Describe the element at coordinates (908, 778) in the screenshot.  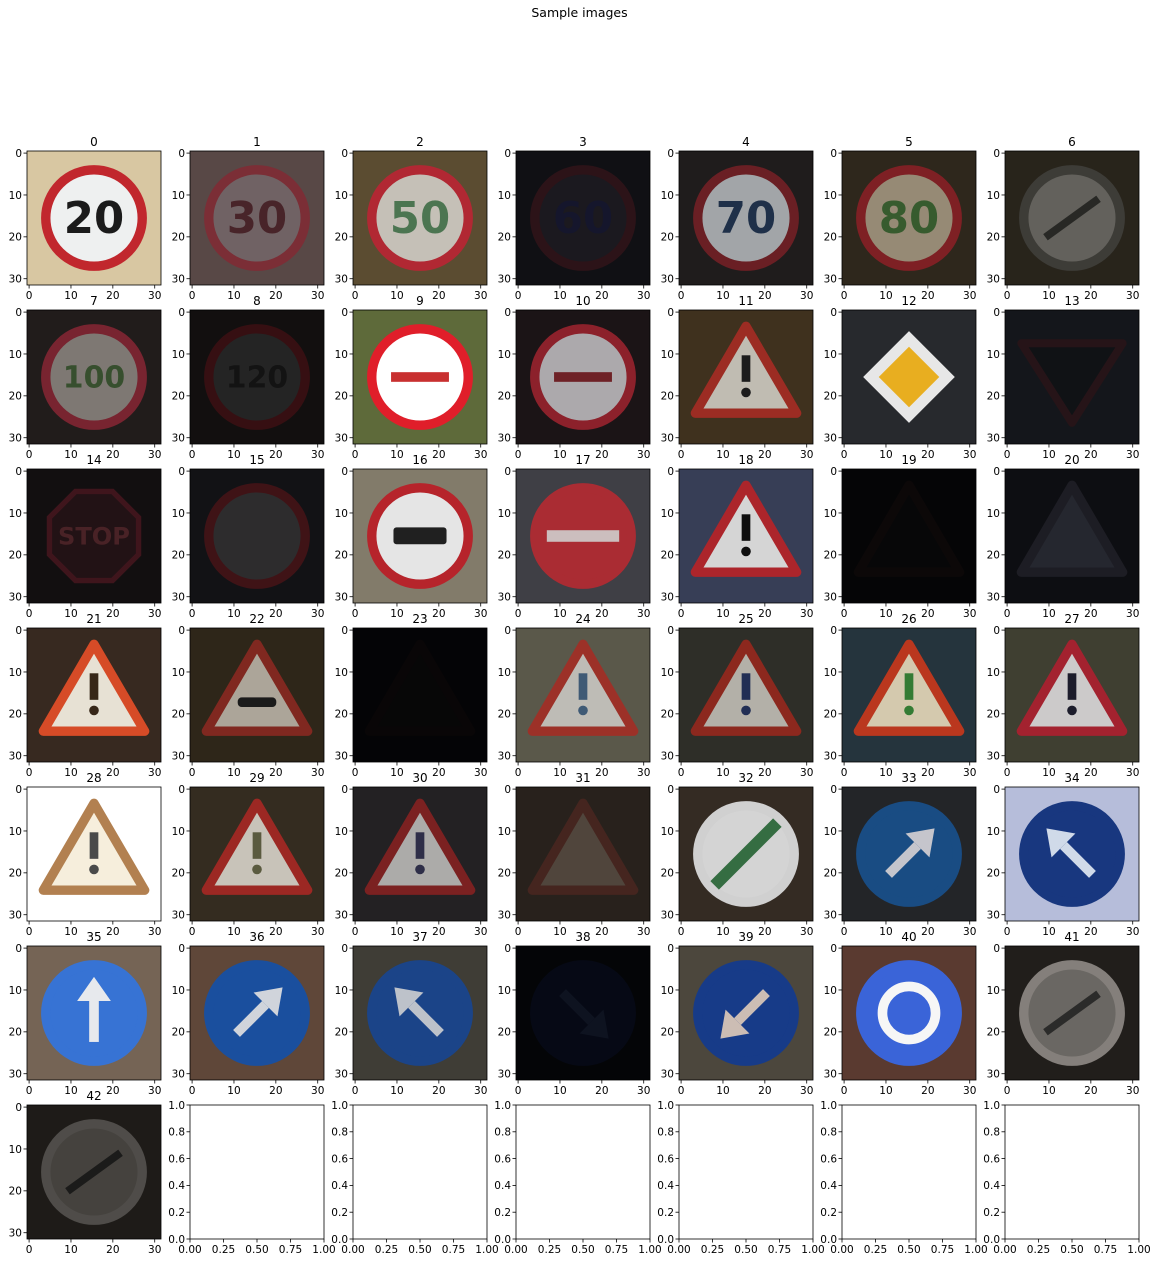
I see `subplot-title: 33` at that location.